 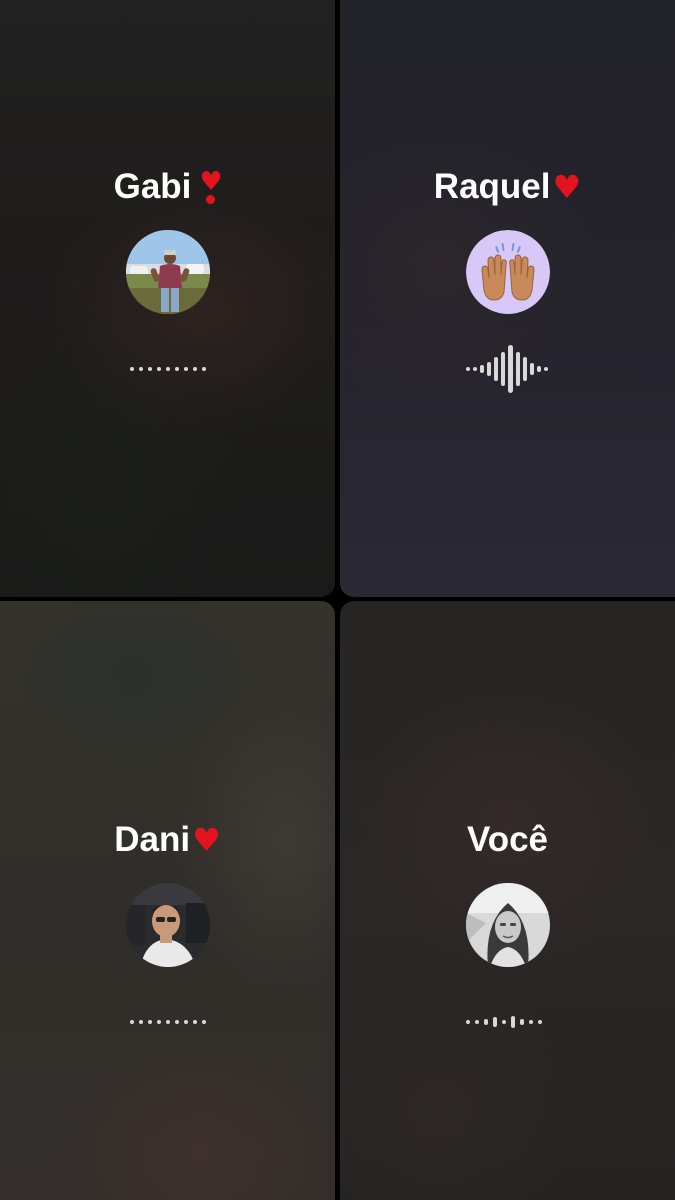 I want to click on photo-avatar-standing-person, so click(x=167, y=272).